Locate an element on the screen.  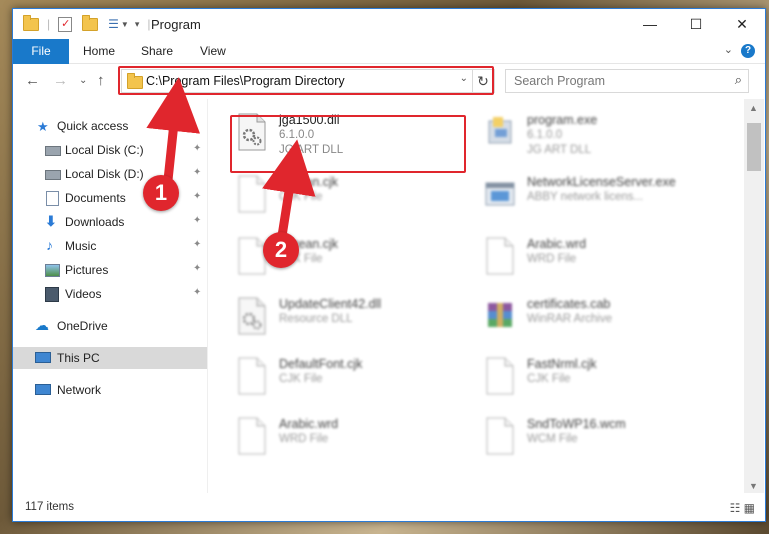
step-2-badge: 2 is located at coordinates (281, 250).